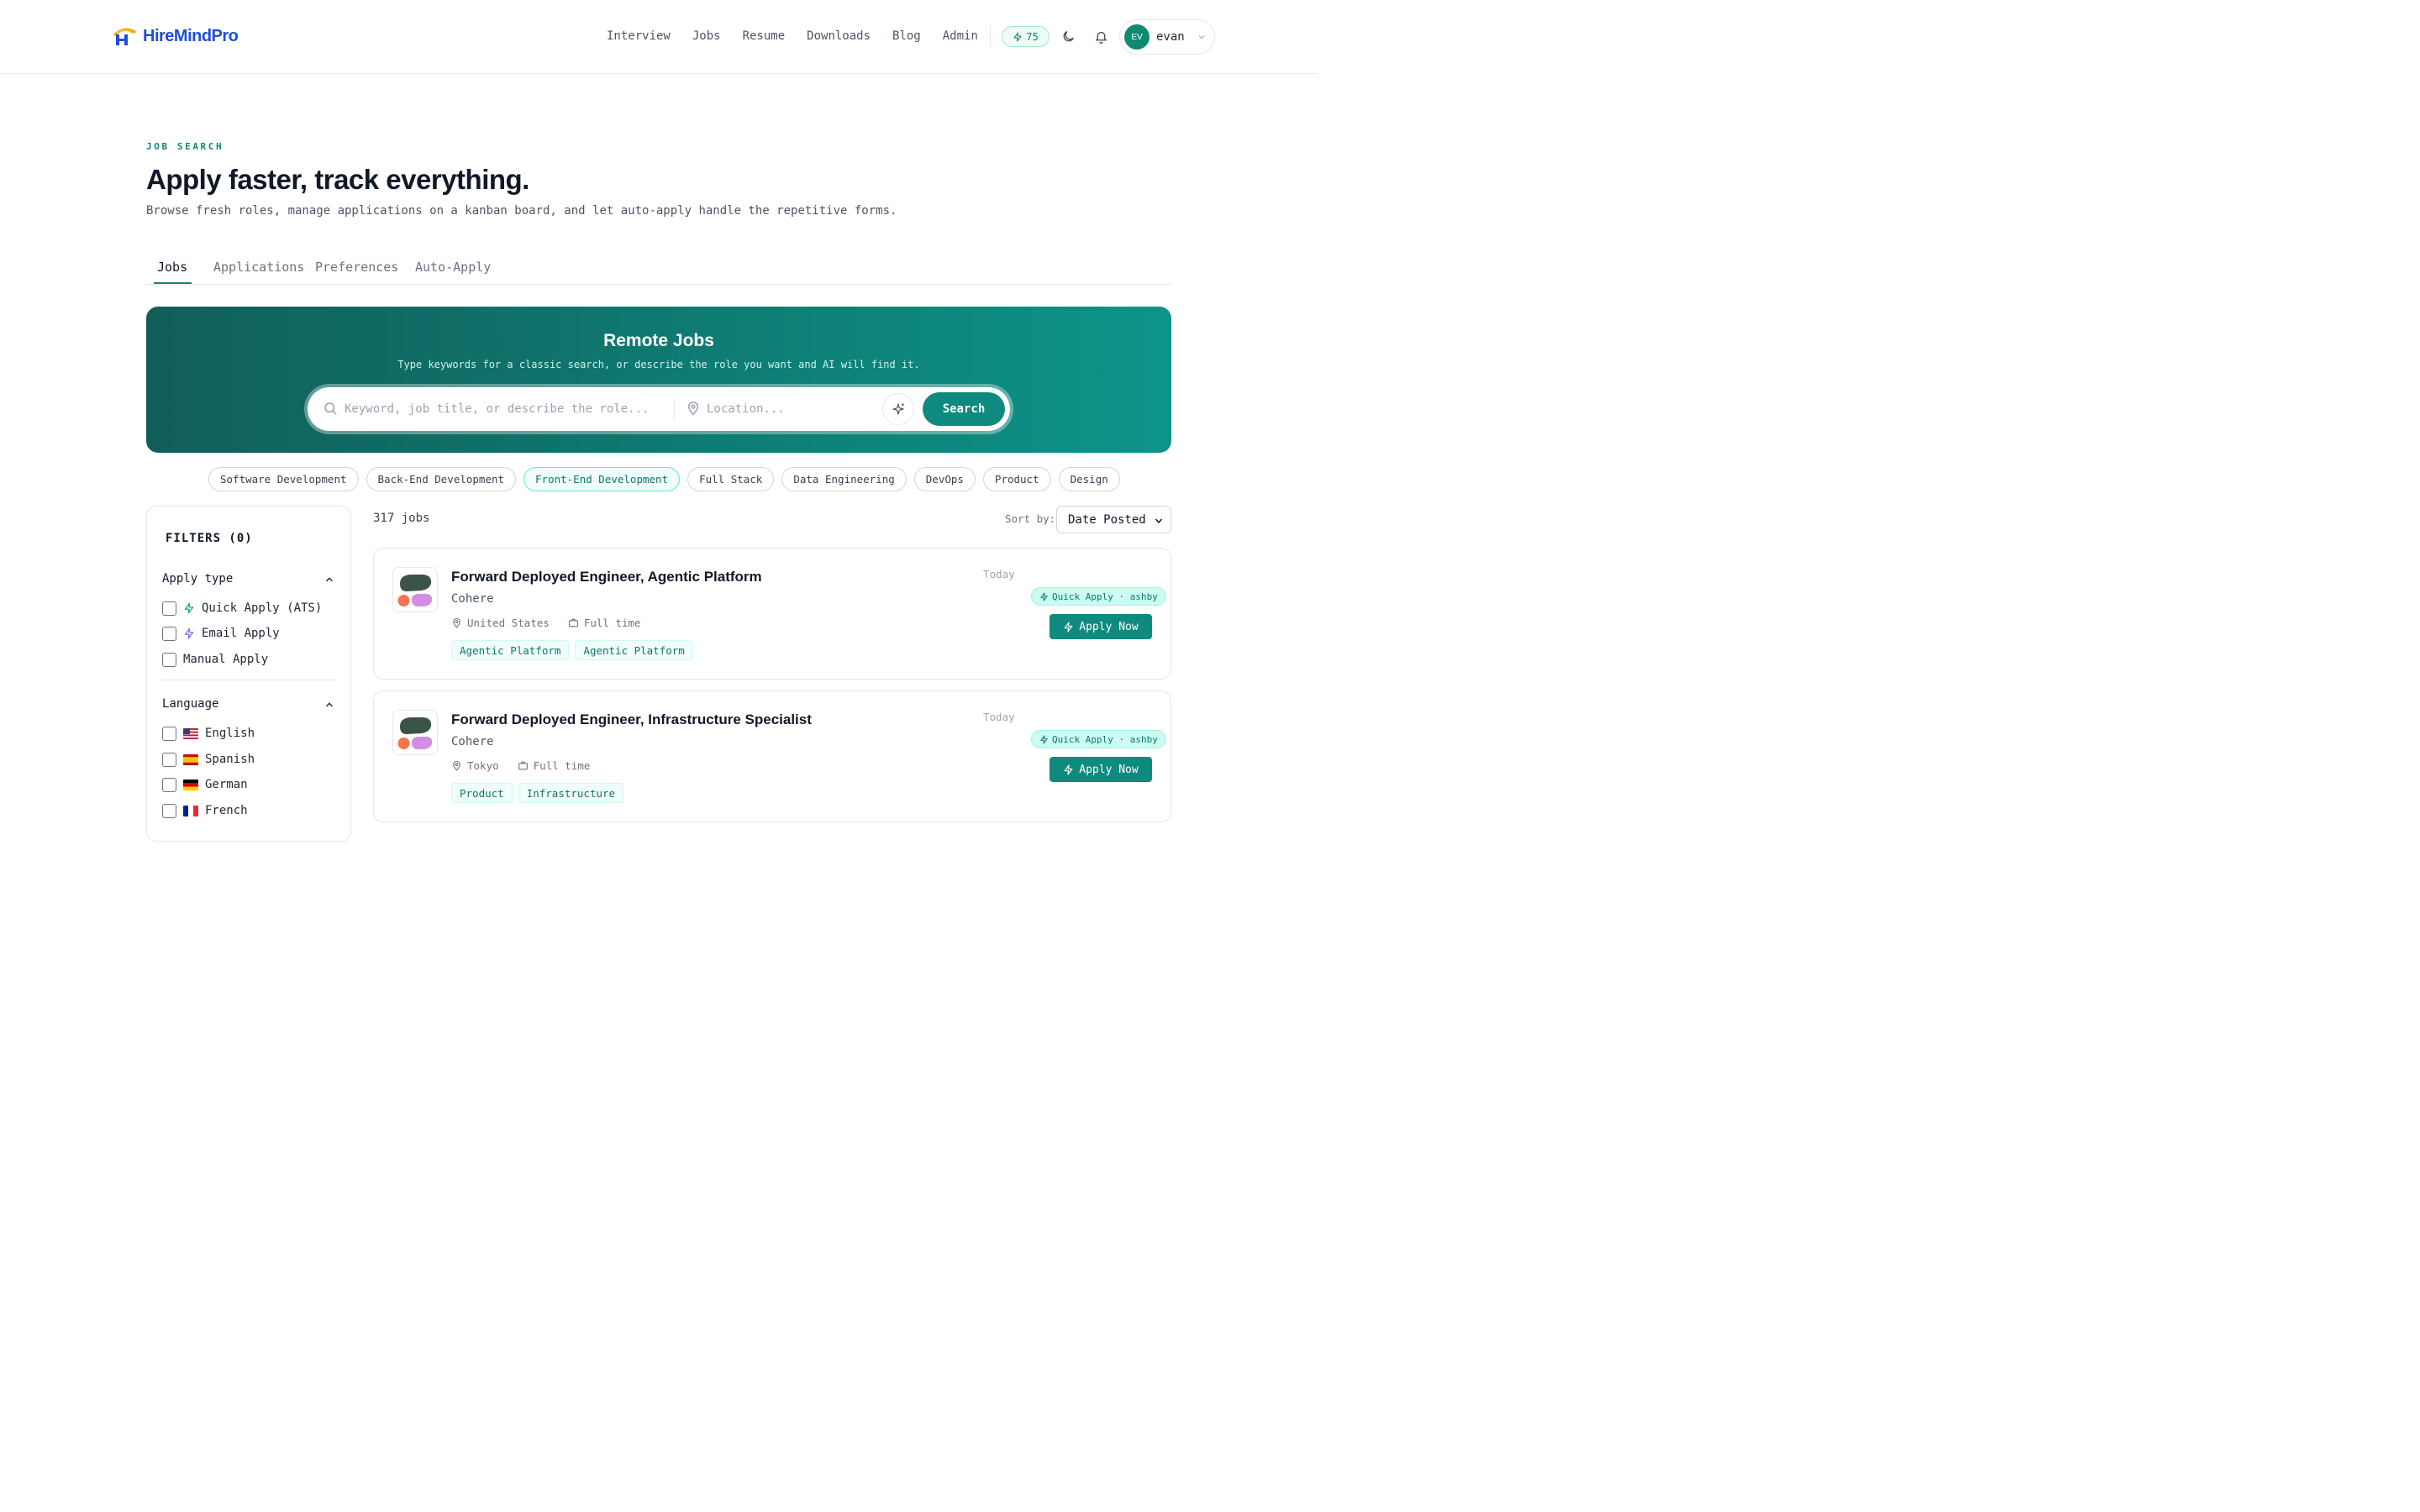 Image resolution: width=2420 pixels, height=1512 pixels. I want to click on filter-option-quick-apply: Quick Apply (ATS), so click(242, 608).